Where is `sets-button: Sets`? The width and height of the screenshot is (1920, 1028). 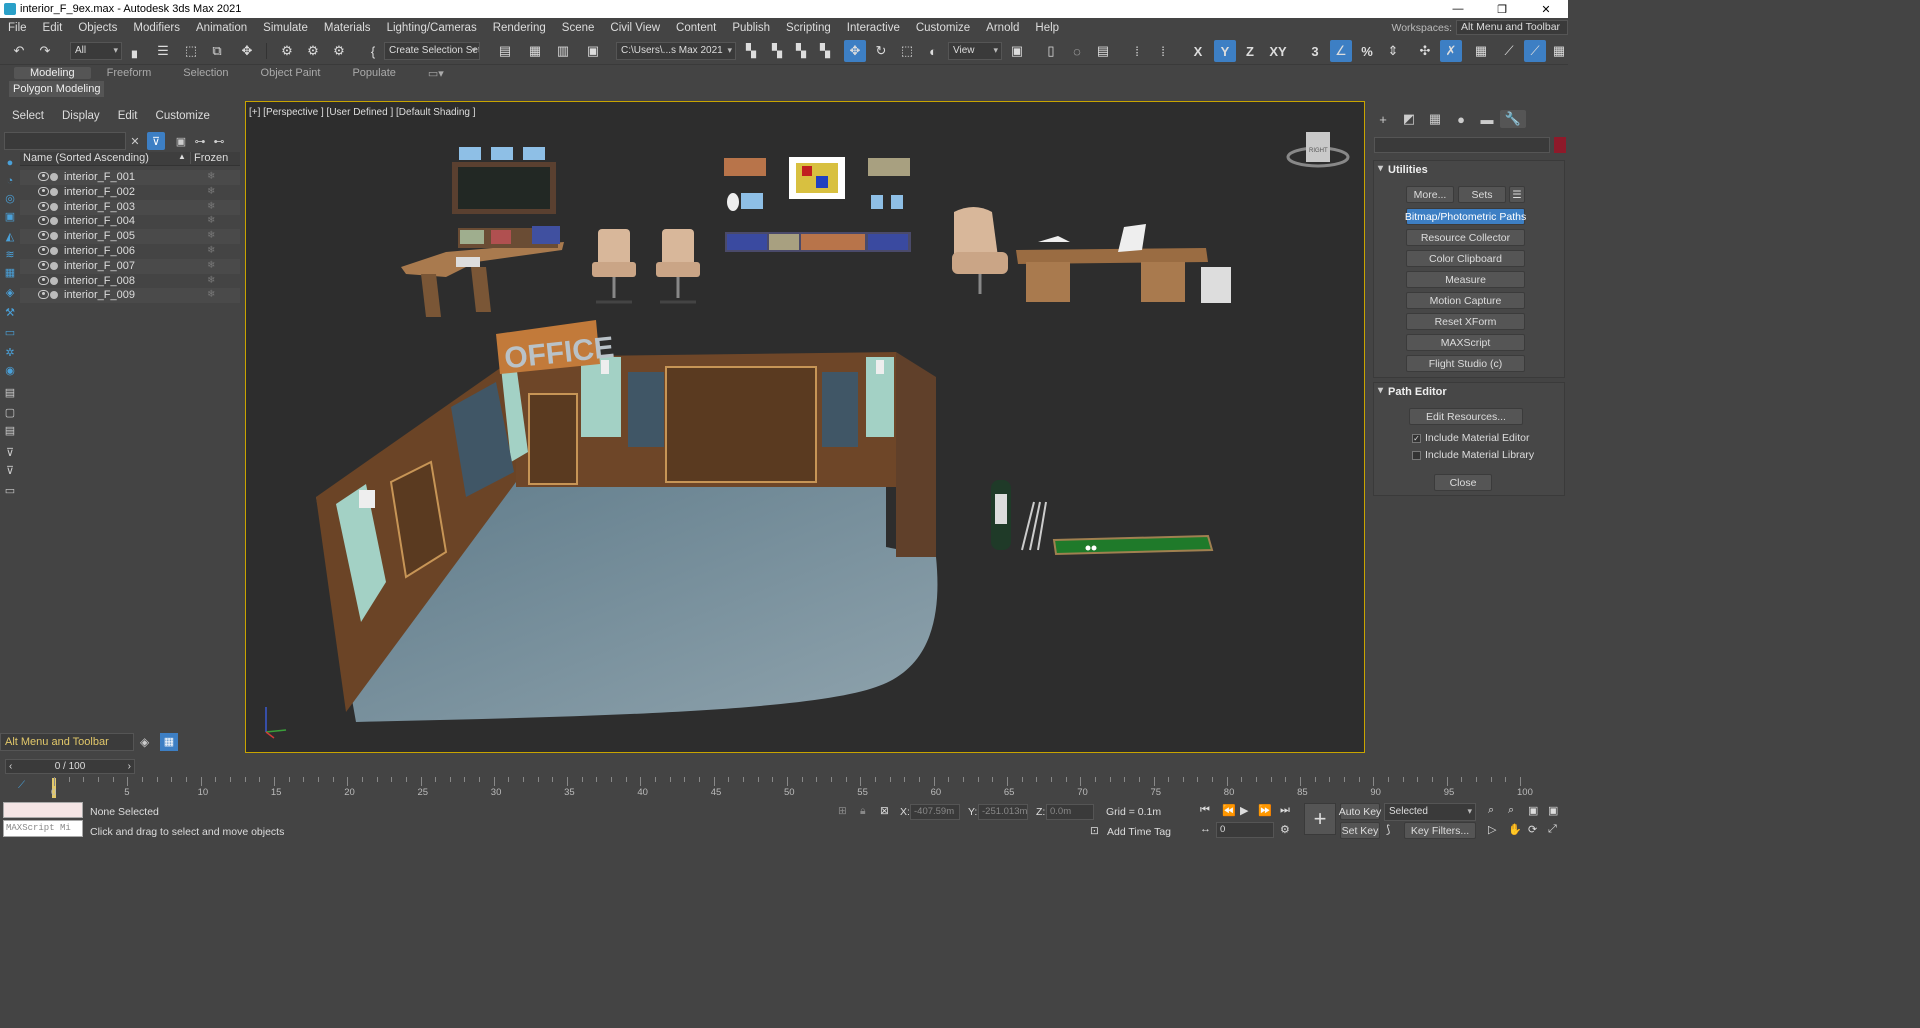 sets-button: Sets is located at coordinates (1482, 194).